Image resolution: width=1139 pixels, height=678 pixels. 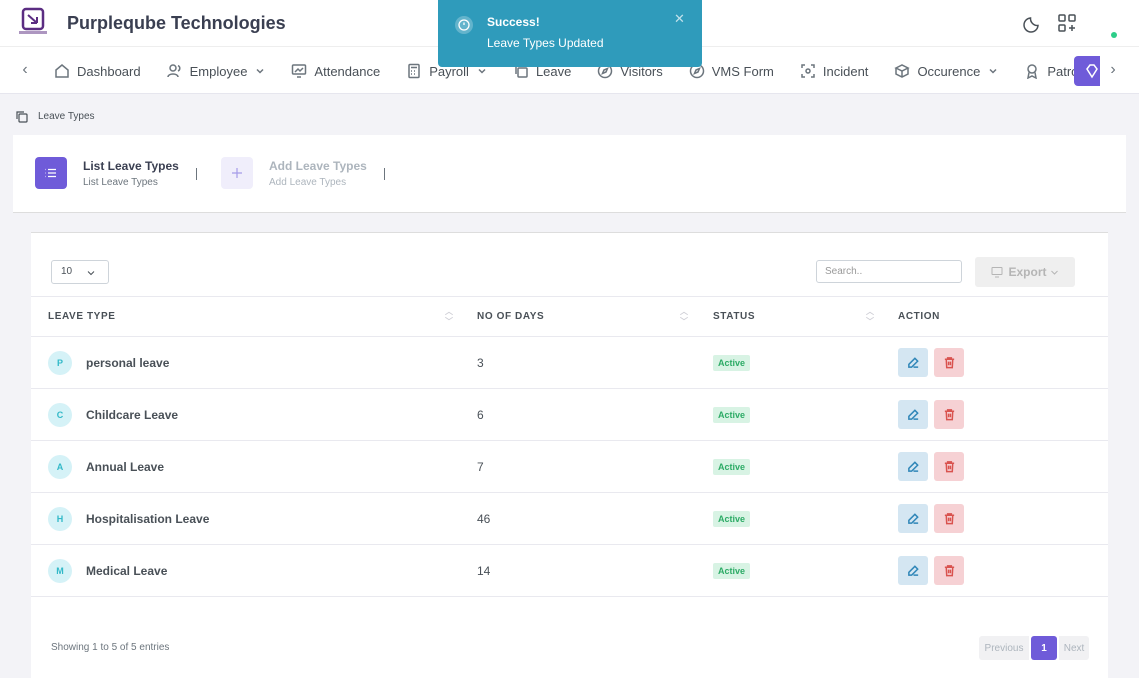 I want to click on page-length-select: 10, so click(x=80, y=272).